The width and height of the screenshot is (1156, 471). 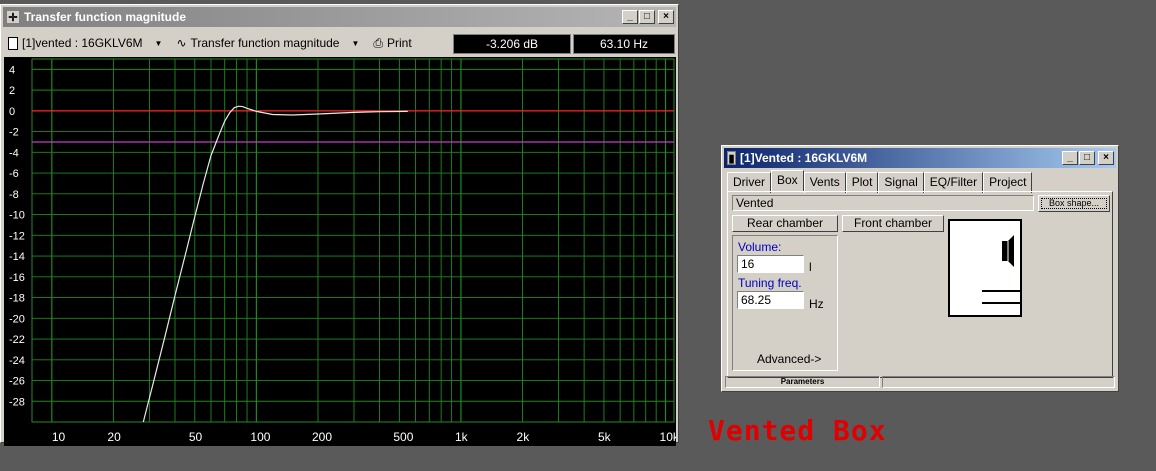 What do you see at coordinates (114, 437) in the screenshot?
I see `x-tick-label: 20` at bounding box center [114, 437].